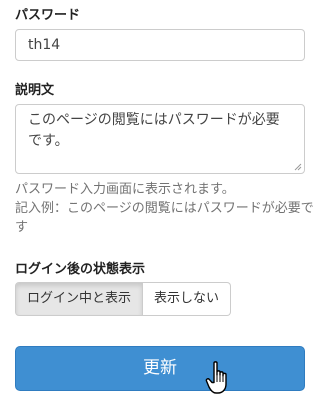 The image size is (320, 400). What do you see at coordinates (164, 218) in the screenshot?
I see `description-help-line2: 記入例：このページの閲覧にはパスワードが必要です` at bounding box center [164, 218].